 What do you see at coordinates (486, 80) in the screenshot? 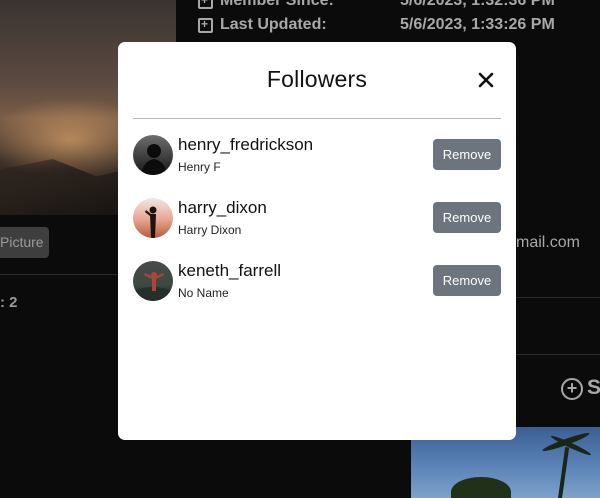
I see `close-icon` at bounding box center [486, 80].